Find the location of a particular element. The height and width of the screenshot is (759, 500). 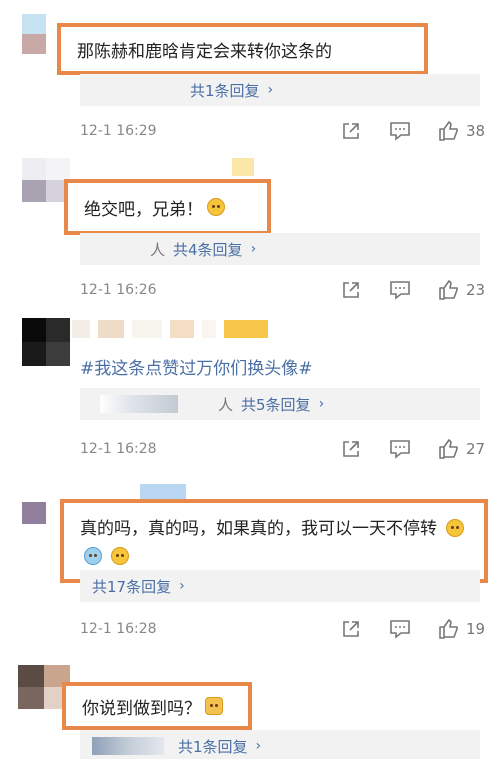

comment-text: 你说到做到吗？ is located at coordinates (141, 708).